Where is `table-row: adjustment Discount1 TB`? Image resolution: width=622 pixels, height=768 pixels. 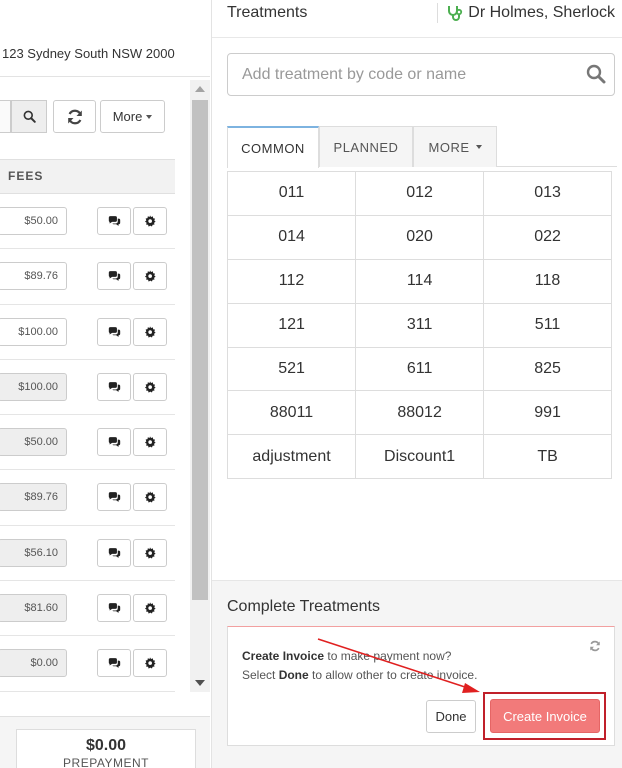 table-row: adjustment Discount1 TB is located at coordinates (419, 457).